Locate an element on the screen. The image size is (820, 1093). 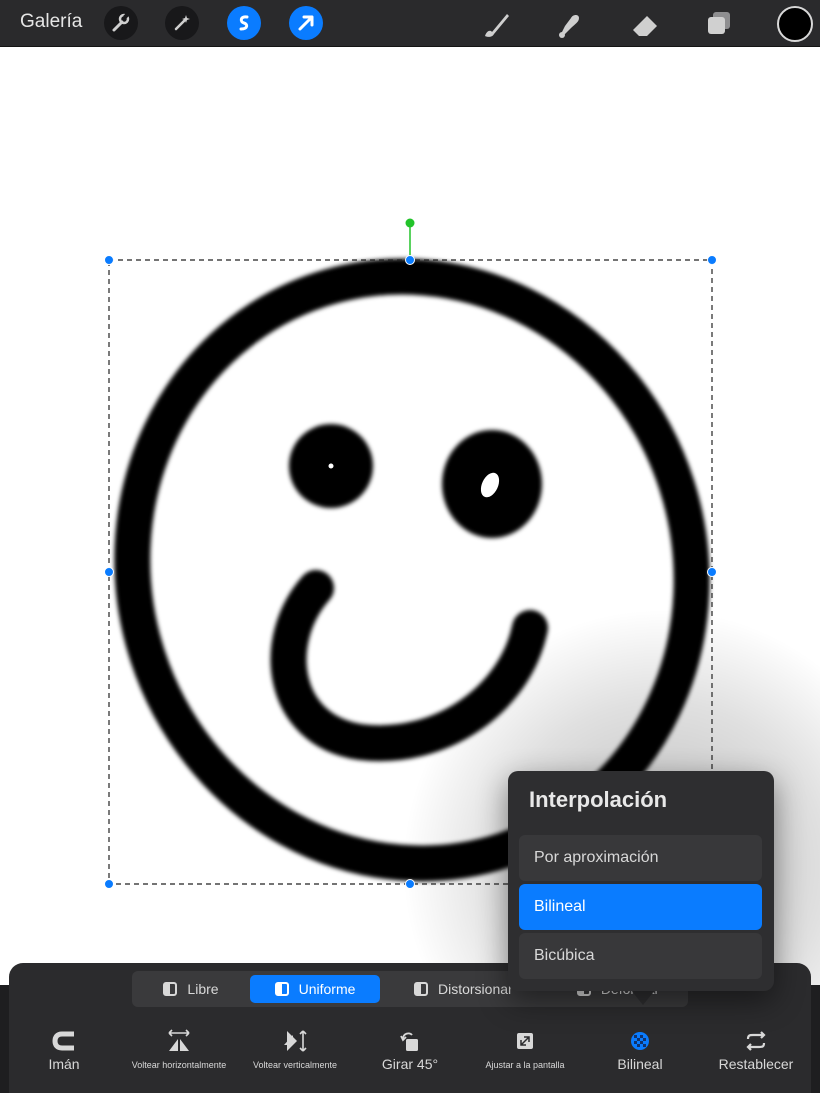
smudge-icon is located at coordinates (569, 24).